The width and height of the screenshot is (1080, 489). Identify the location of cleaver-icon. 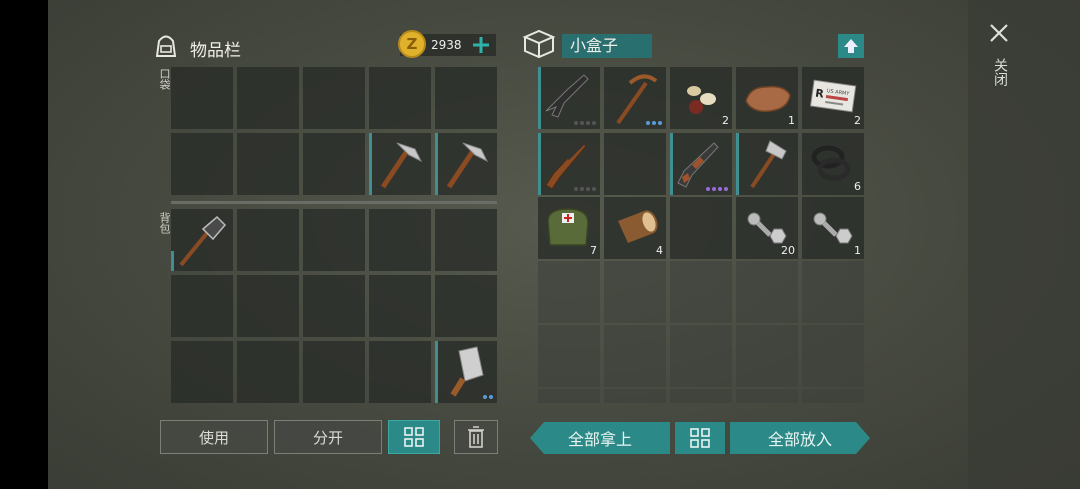
(467, 371).